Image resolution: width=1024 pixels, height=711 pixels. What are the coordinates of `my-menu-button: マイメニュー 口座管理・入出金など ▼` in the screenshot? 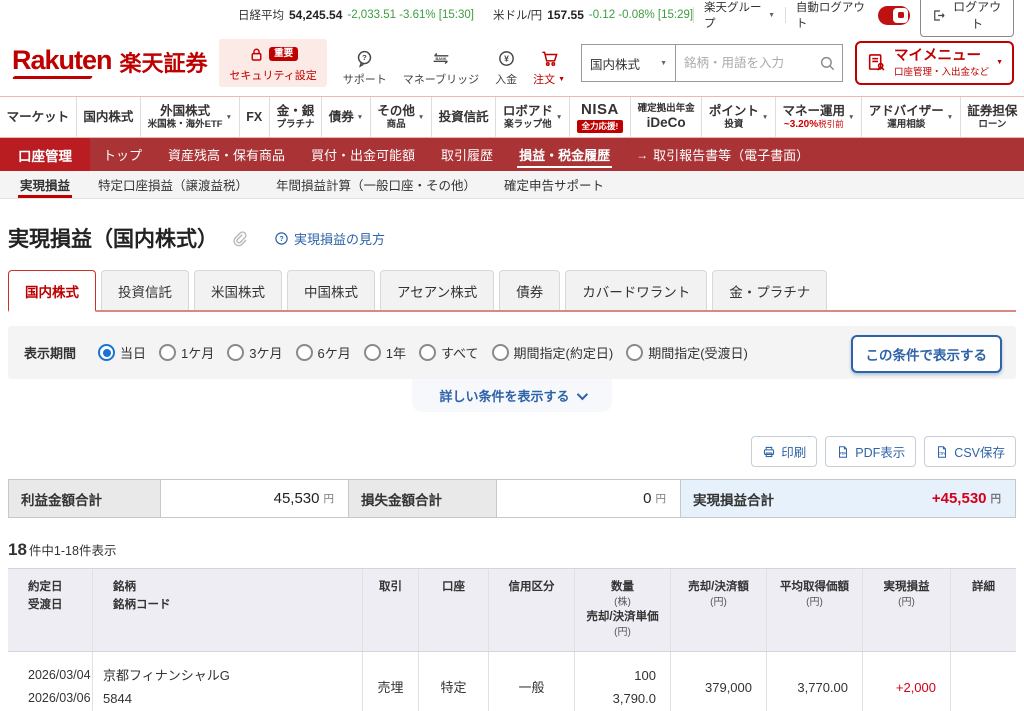 It's located at (934, 63).